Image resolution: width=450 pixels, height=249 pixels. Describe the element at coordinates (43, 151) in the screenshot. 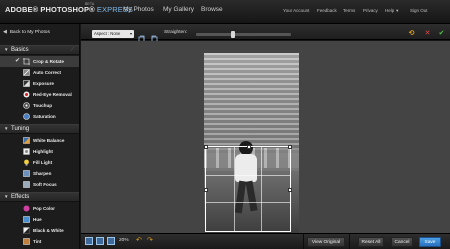

I see `tool-label: Highlight` at that location.